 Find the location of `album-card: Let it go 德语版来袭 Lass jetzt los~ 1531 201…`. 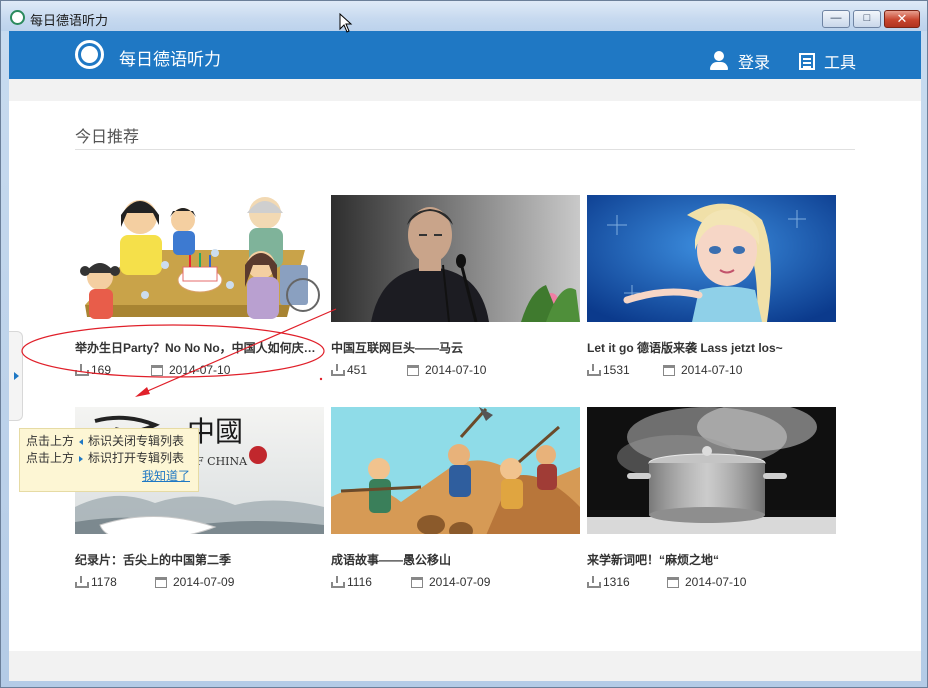

album-card: Let it go 德语版来袭 Lass jetzt los~ 1531 201… is located at coordinates (711, 286).